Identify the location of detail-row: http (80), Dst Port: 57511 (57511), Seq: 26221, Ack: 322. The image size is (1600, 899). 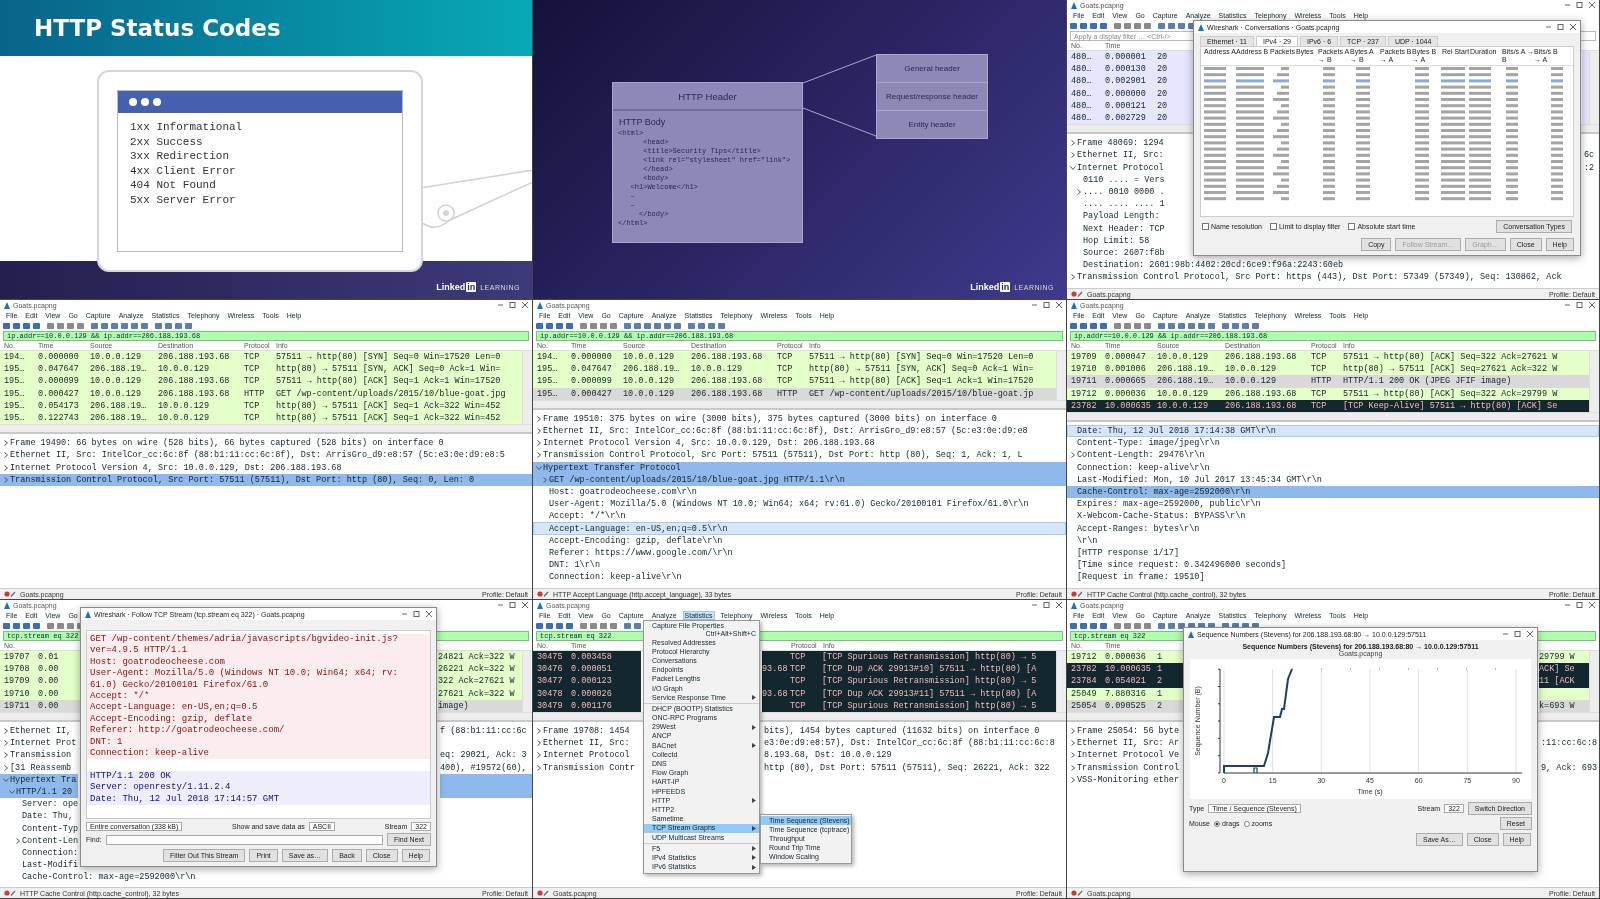
(915, 767).